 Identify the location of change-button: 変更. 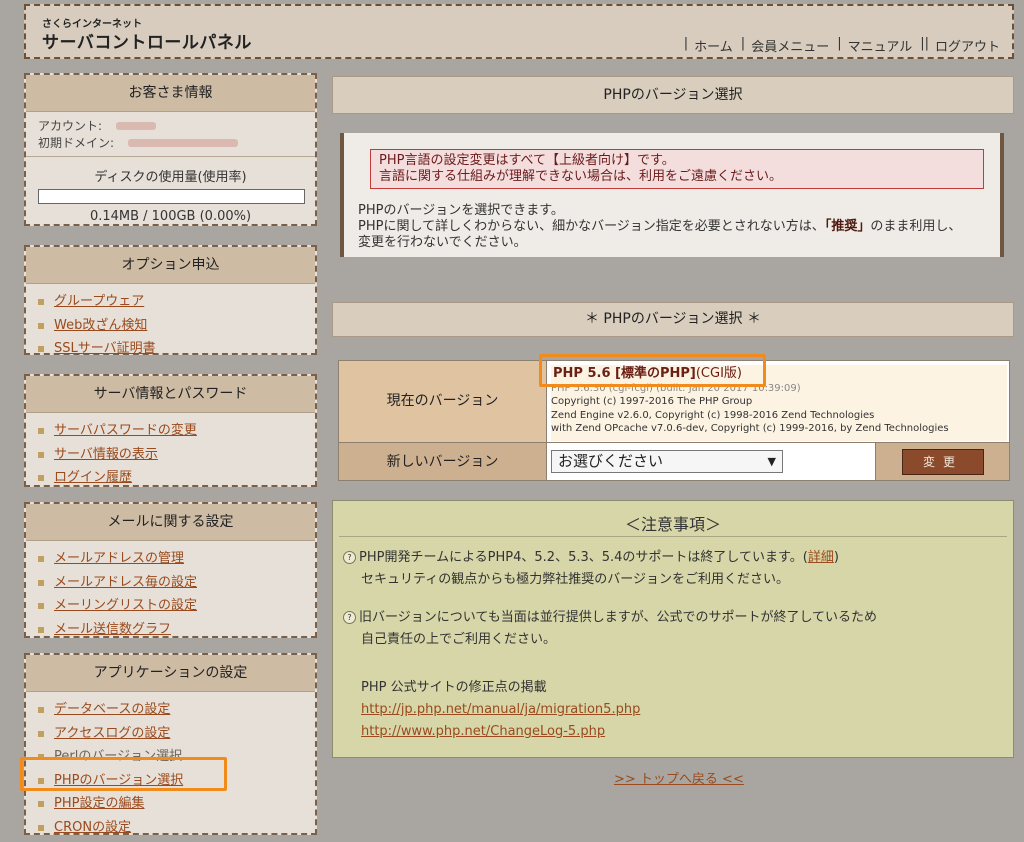
(943, 462).